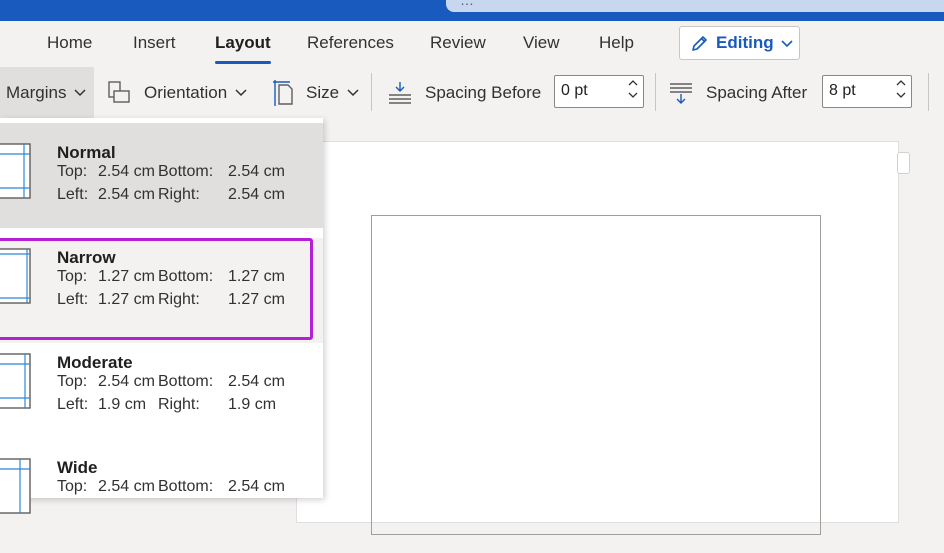 The width and height of the screenshot is (944, 553). Describe the element at coordinates (171, 276) in the screenshot. I see `margin-option-detail: Top: 1.27 cm Bottom: 1.27 cm` at that location.